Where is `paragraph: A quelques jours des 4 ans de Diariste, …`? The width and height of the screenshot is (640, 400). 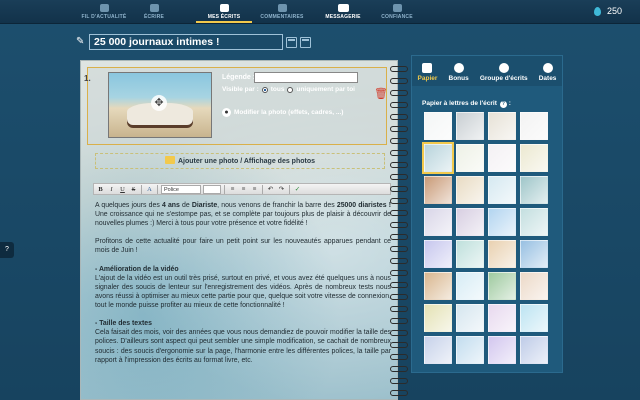
paragraph: A quelques jours des 4 ans de Diariste, … is located at coordinates (243, 214).